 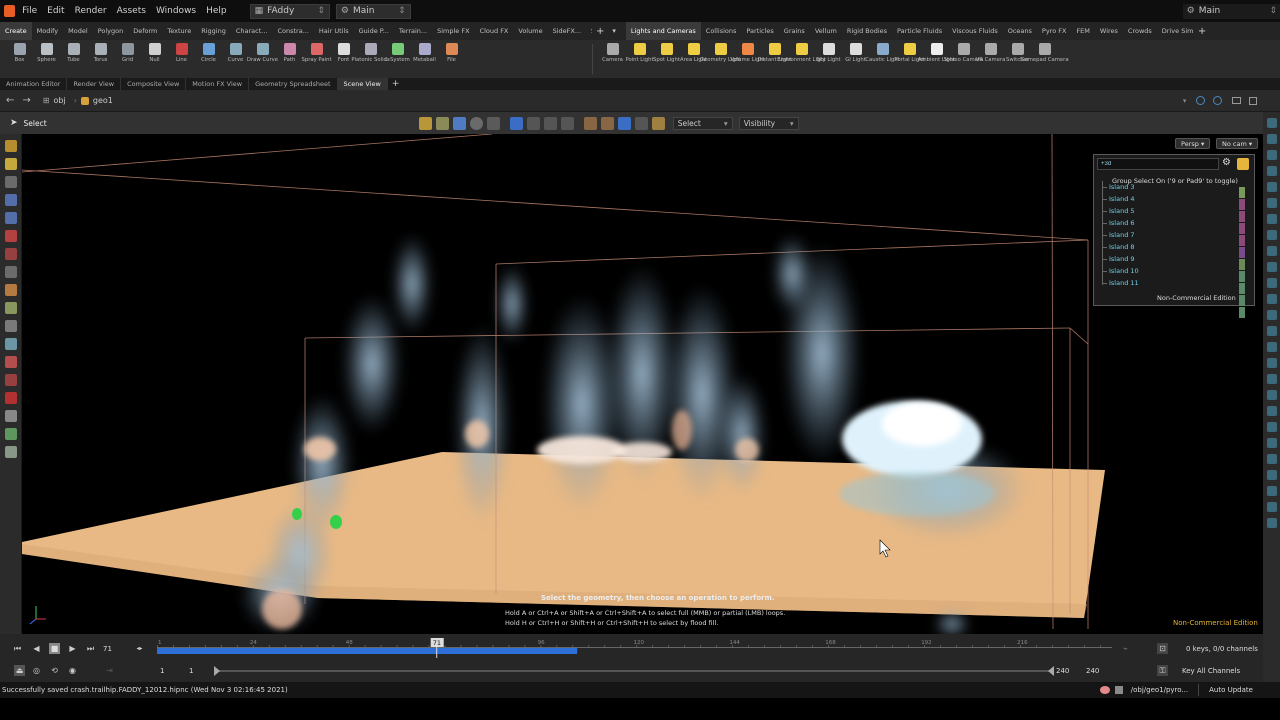 What do you see at coordinates (867, 31) in the screenshot?
I see `shelf-tab-rigid-bodies: Rigid Bodies` at bounding box center [867, 31].